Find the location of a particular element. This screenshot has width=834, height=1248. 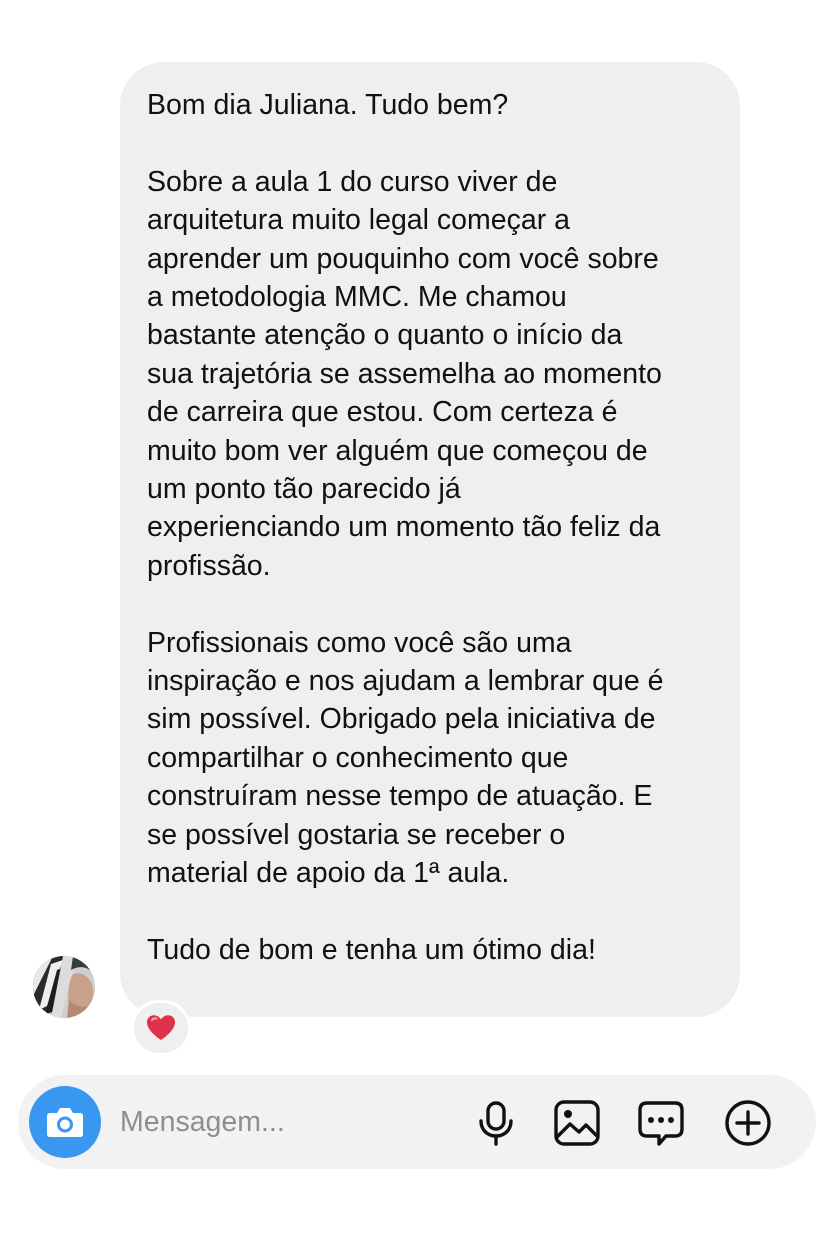

gallery-icon is located at coordinates (577, 1123).